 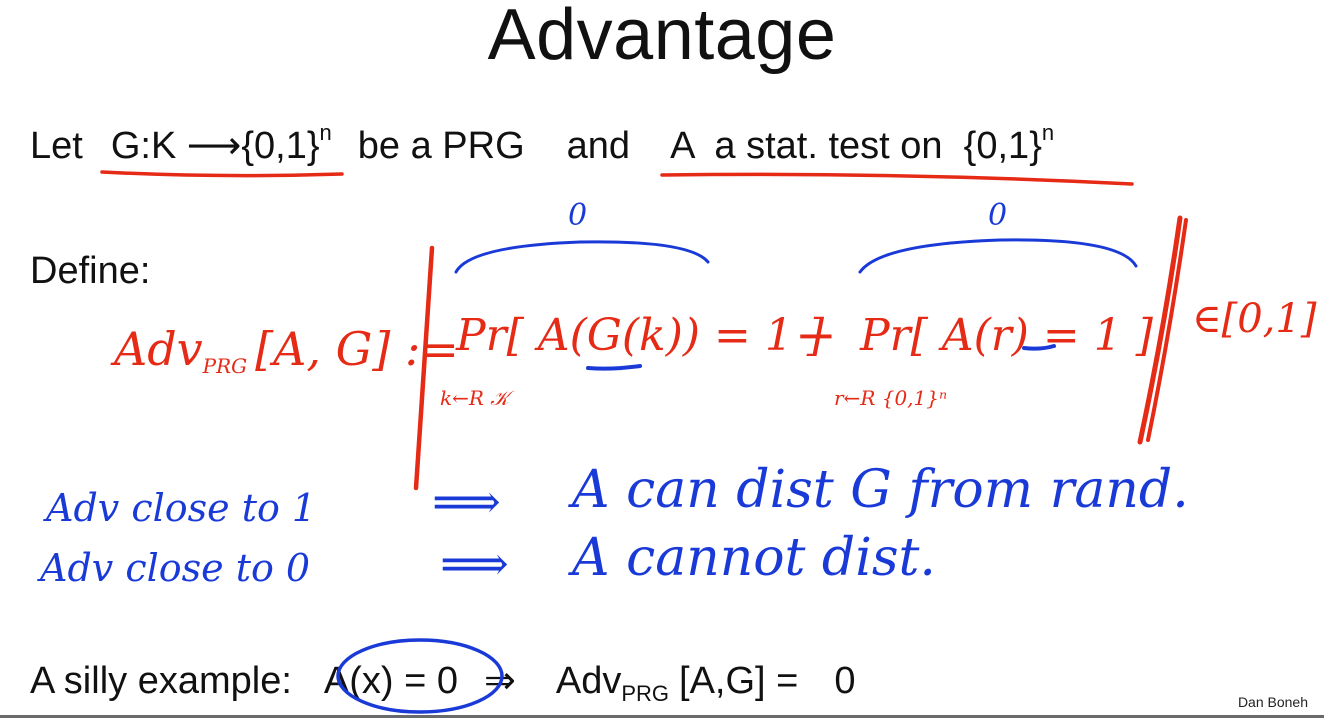 What do you see at coordinates (158, 349) in the screenshot?
I see `adv-def-word: Adv` at bounding box center [158, 349].